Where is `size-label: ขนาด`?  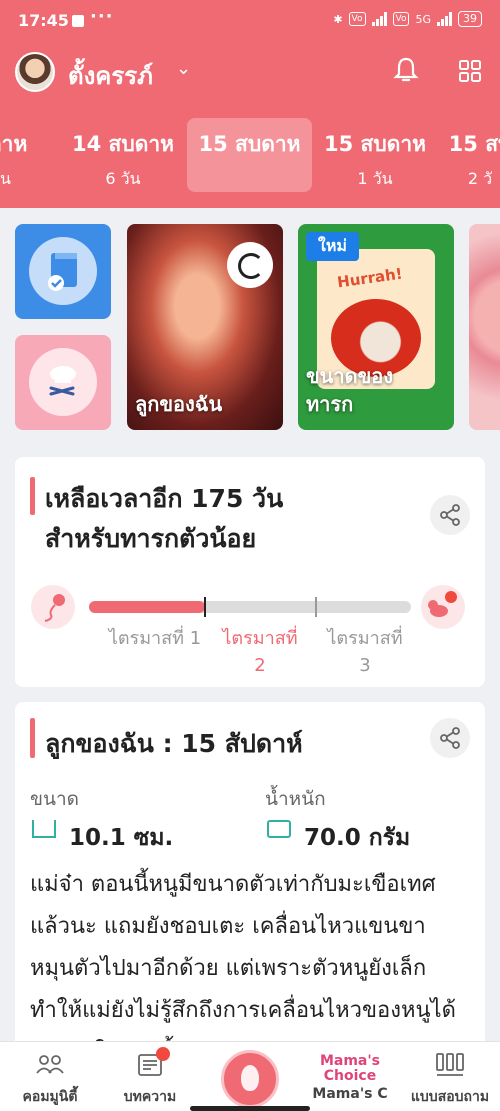 size-label: ขนาด is located at coordinates (54, 799).